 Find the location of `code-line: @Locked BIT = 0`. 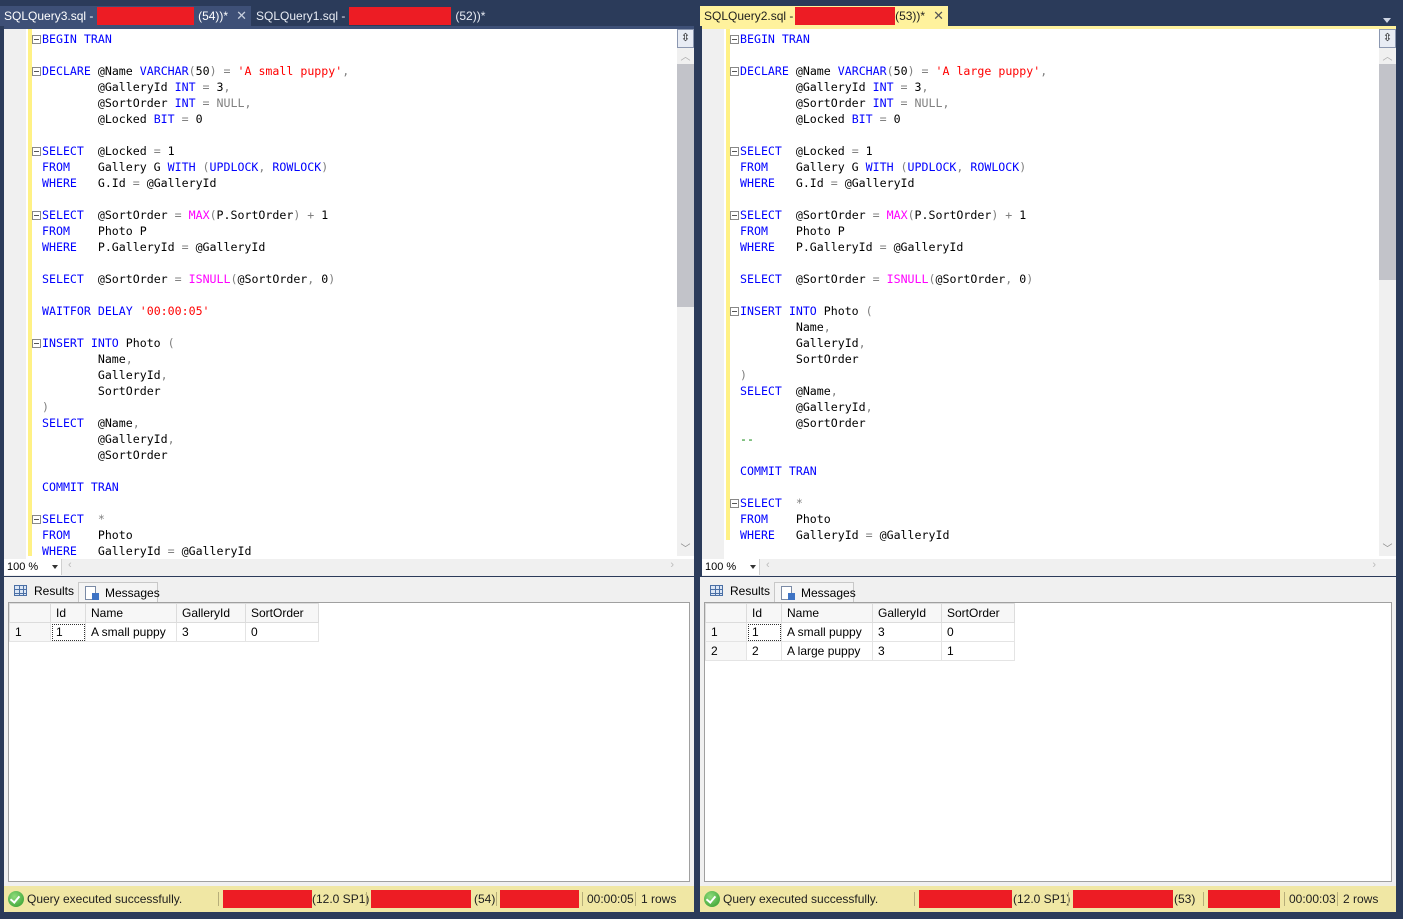

code-line: @Locked BIT = 0 is located at coordinates (195, 119).